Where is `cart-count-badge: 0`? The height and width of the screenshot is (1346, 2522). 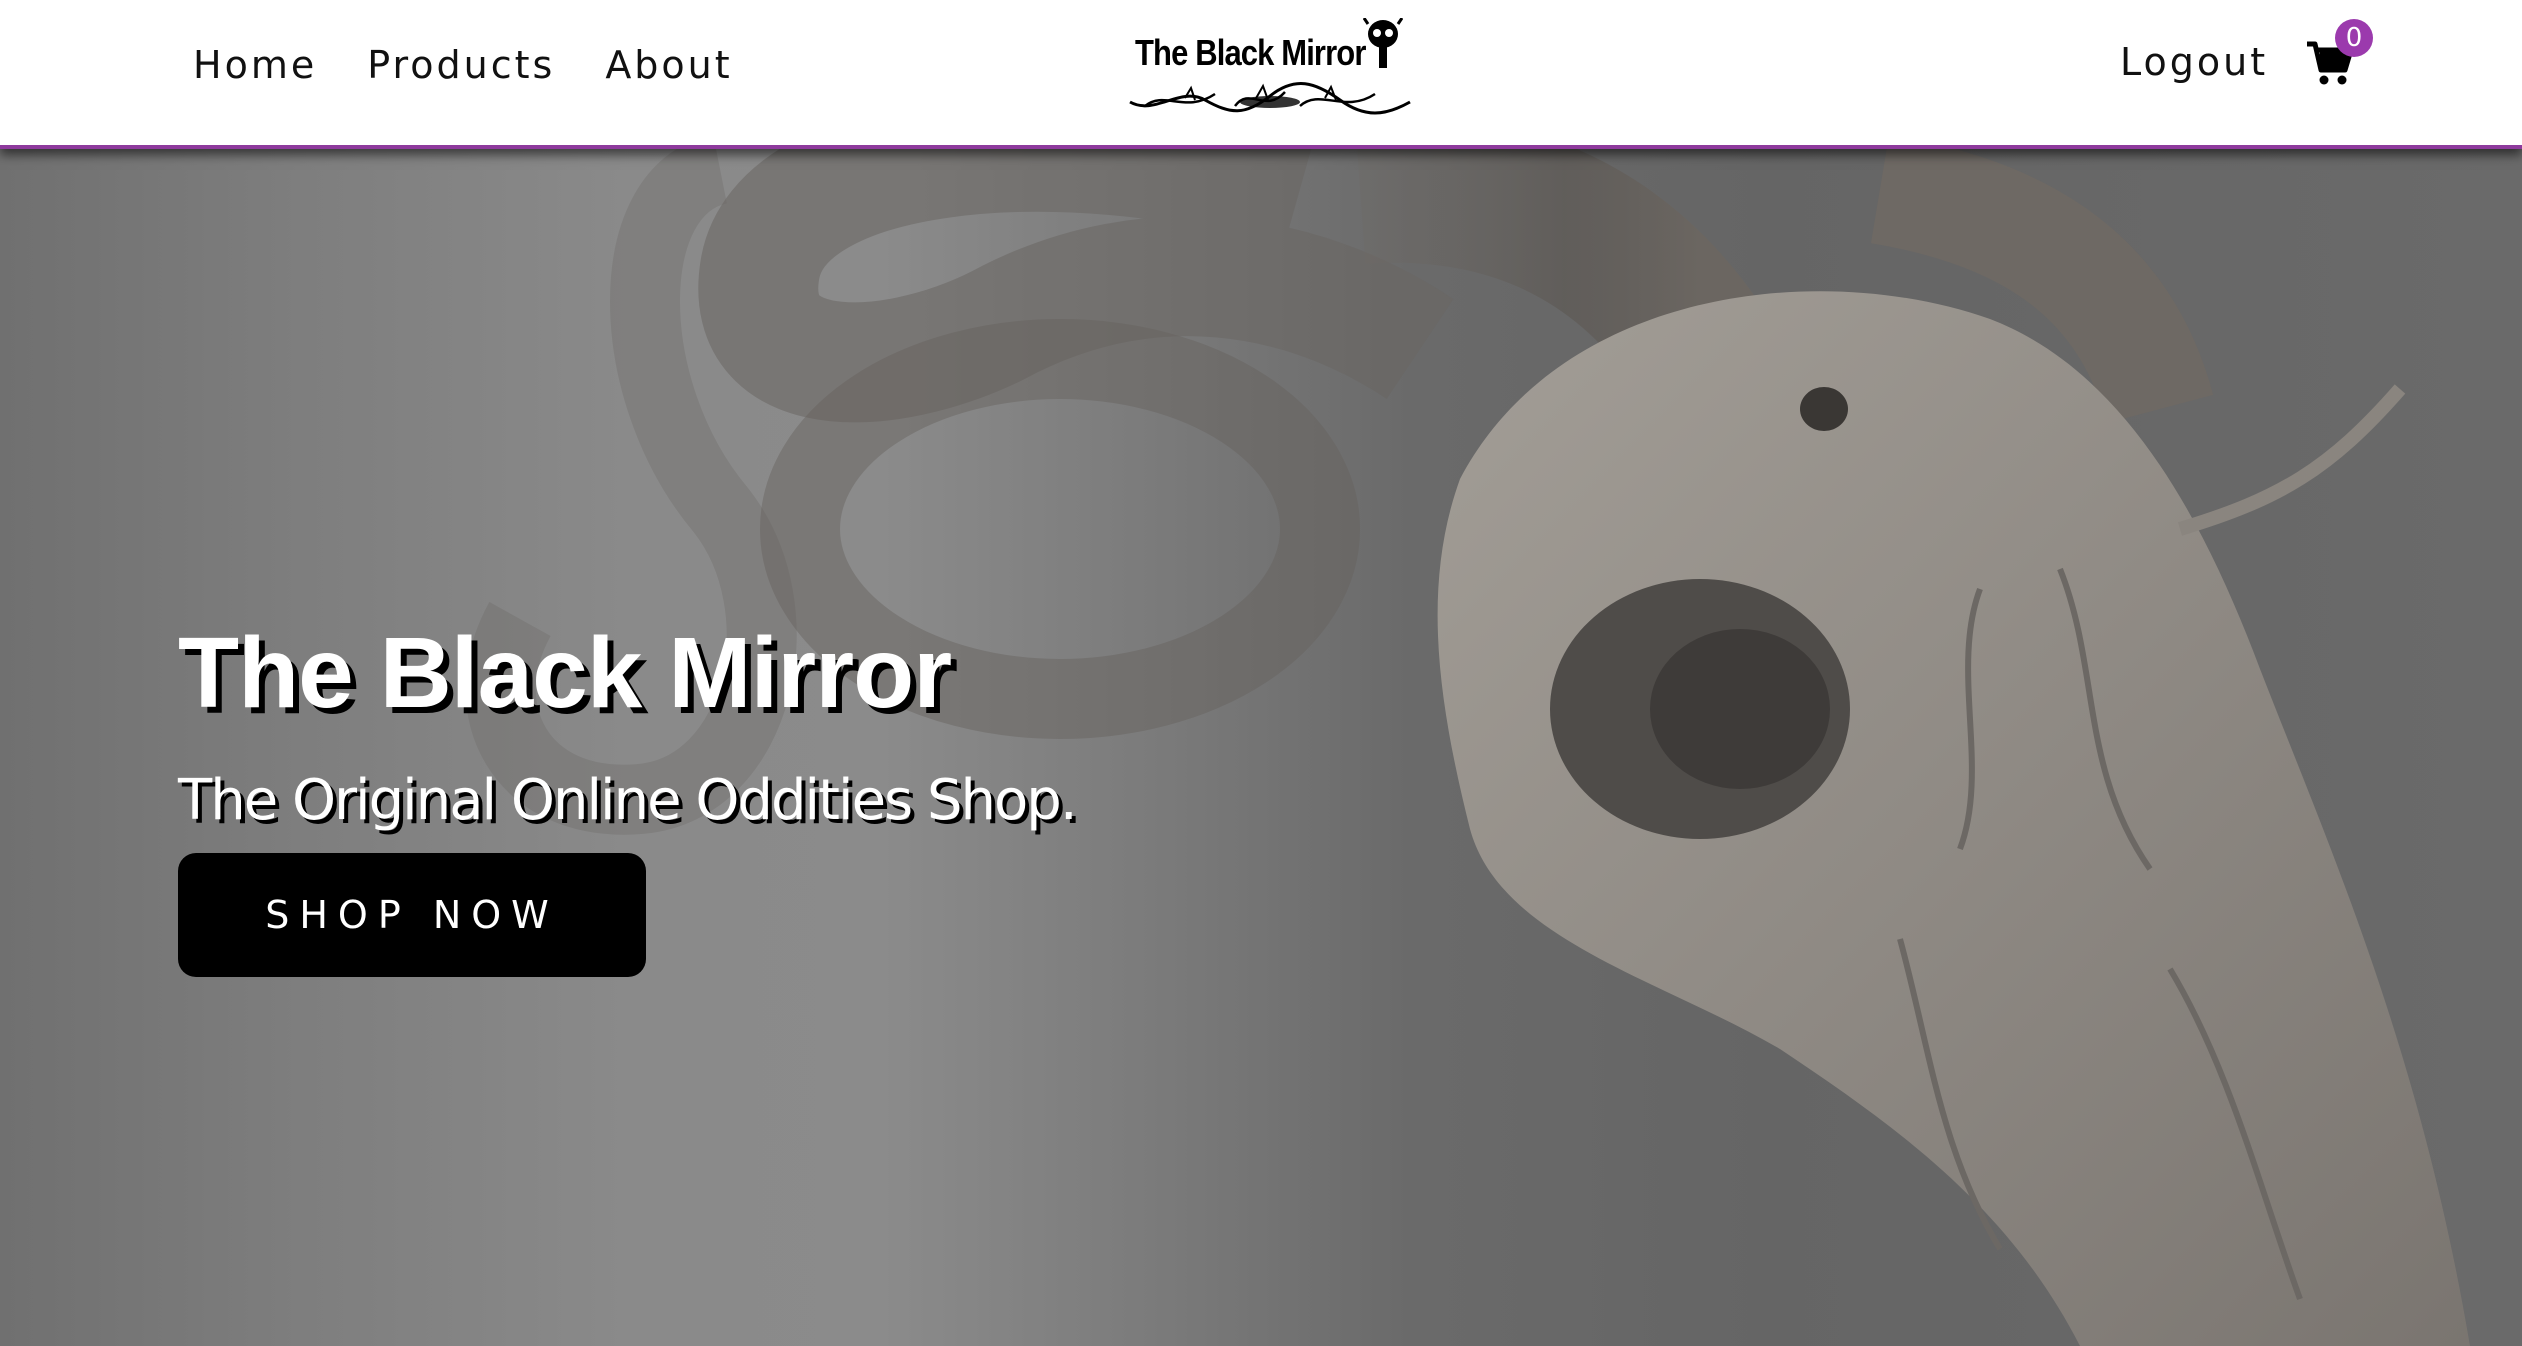
cart-count-badge: 0 is located at coordinates (2354, 38).